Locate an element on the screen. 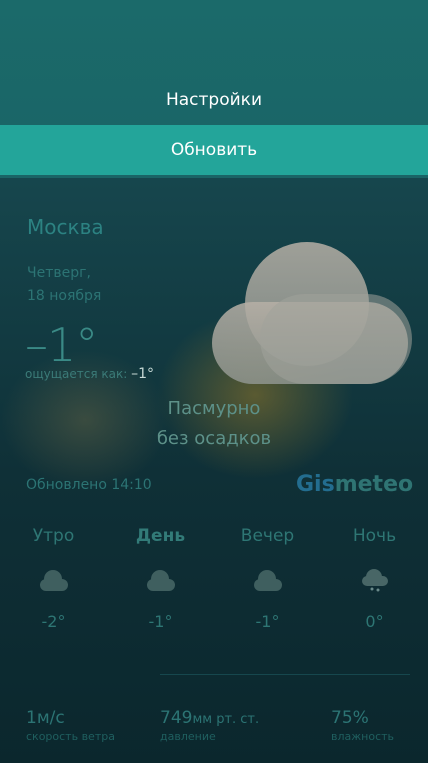  feels-like: ощущается как: –1° is located at coordinates (89, 374).